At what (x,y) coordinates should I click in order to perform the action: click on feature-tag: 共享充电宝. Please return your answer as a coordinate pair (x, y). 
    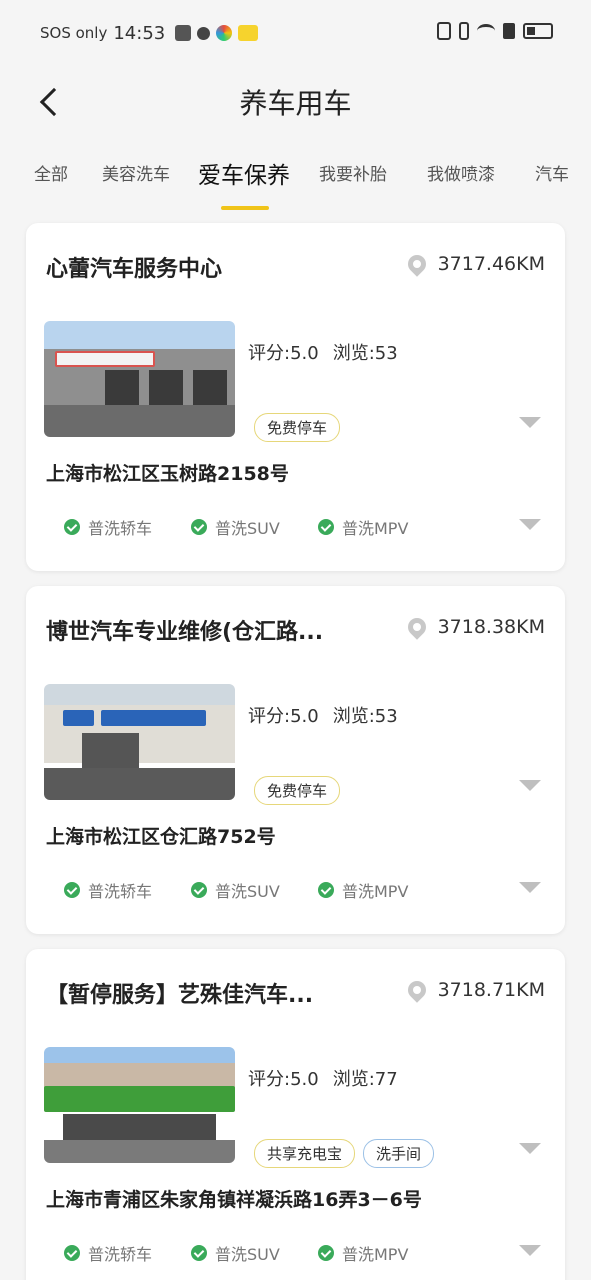
    Looking at the image, I should click on (305, 1153).